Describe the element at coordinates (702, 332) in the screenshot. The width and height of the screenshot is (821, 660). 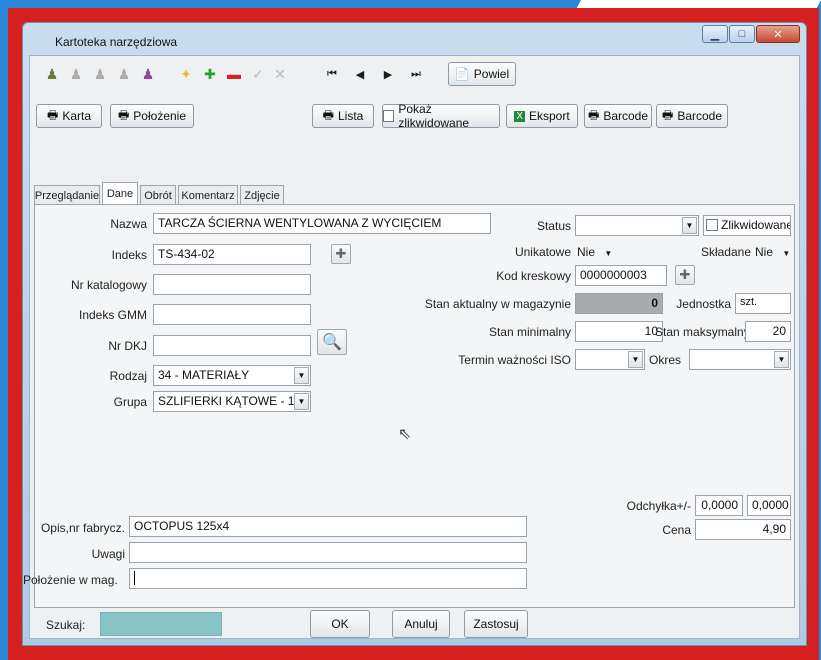
I see `stan-maksymalny-label: Stan maksymalny` at that location.